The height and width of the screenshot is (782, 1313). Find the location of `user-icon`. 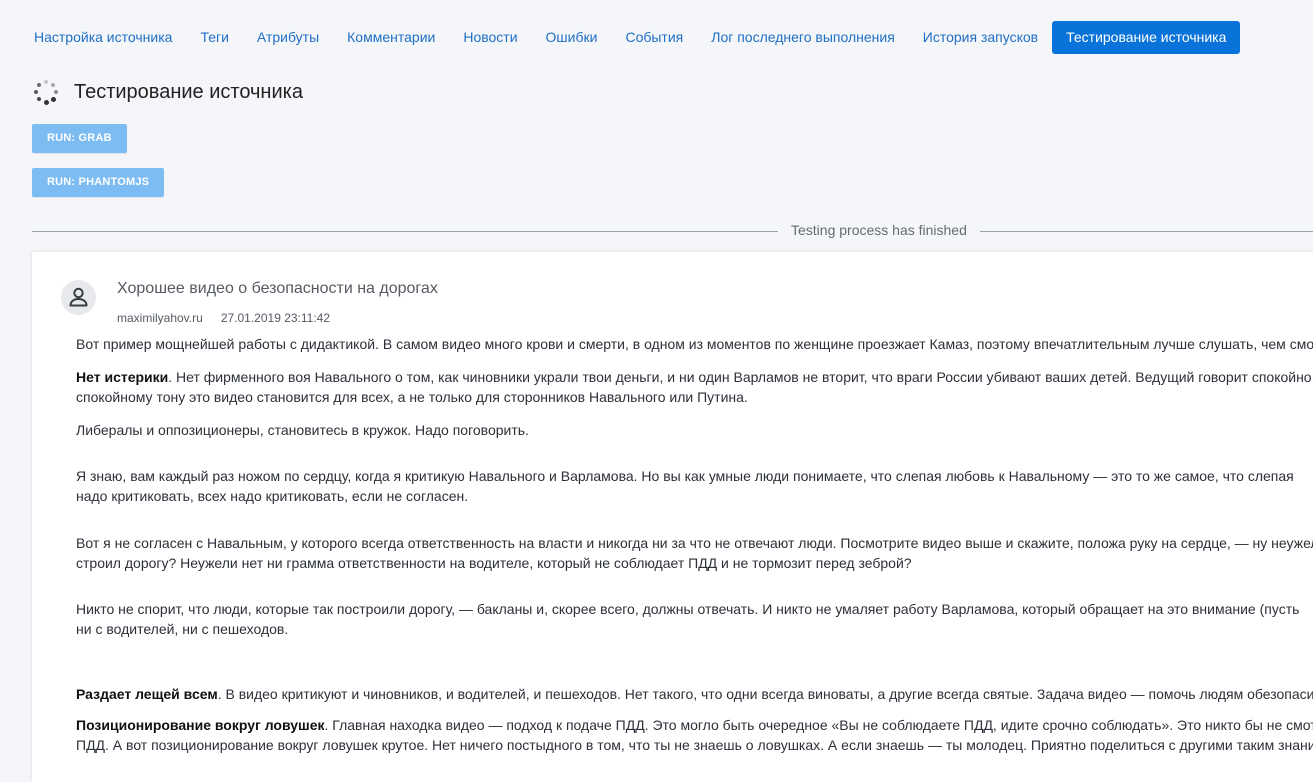

user-icon is located at coordinates (78, 297).